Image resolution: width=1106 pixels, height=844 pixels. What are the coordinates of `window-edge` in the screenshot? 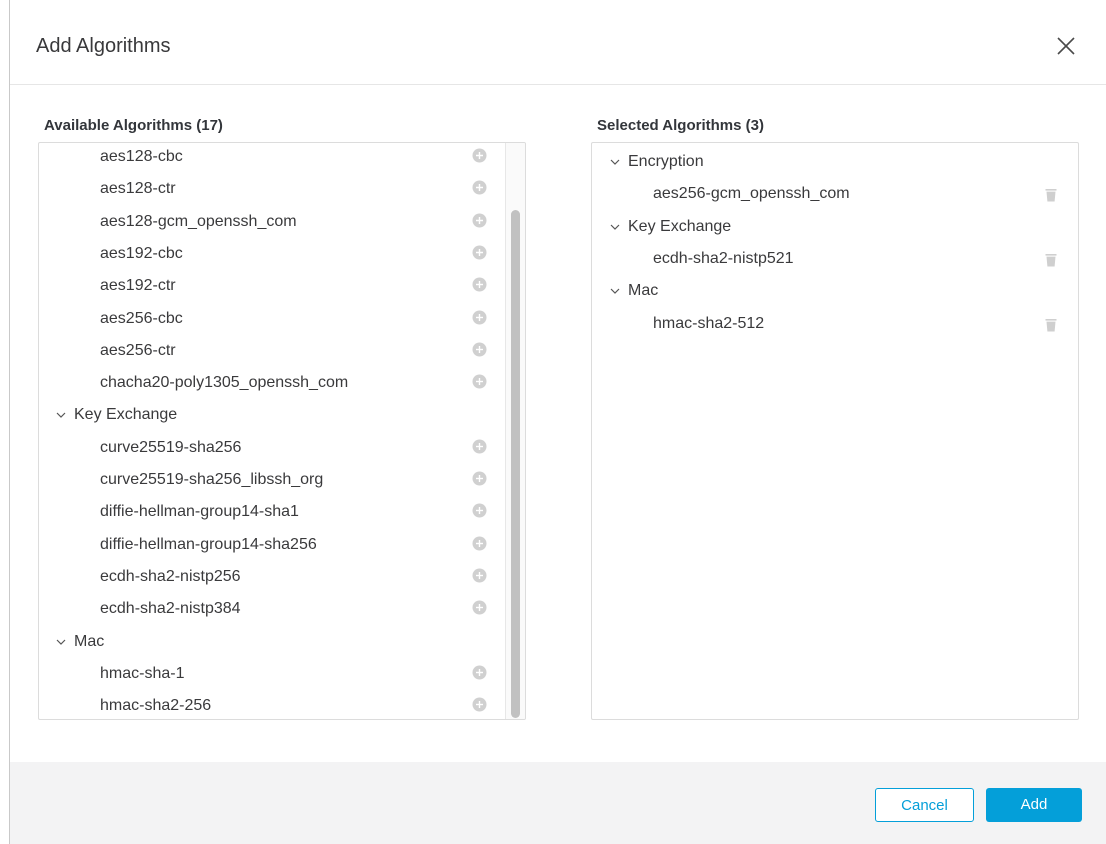 It's located at (9, 422).